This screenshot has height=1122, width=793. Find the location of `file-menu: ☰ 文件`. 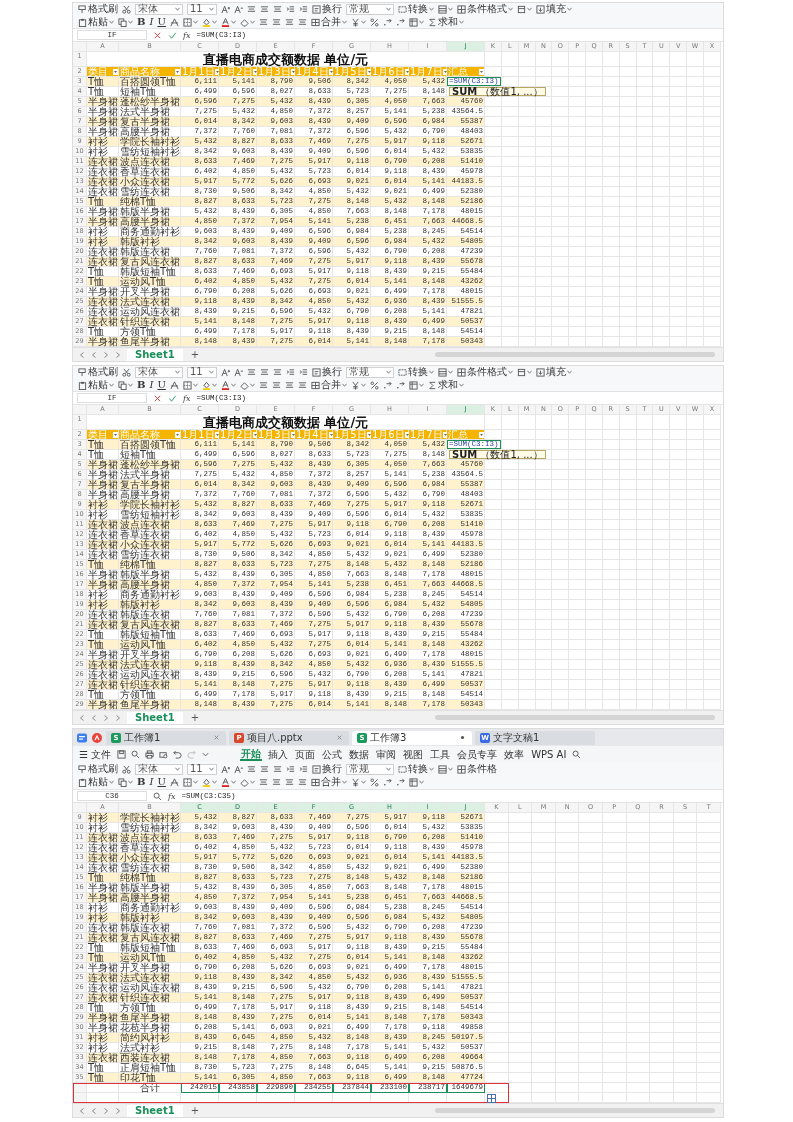

file-menu: ☰ 文件 is located at coordinates (95, 754).